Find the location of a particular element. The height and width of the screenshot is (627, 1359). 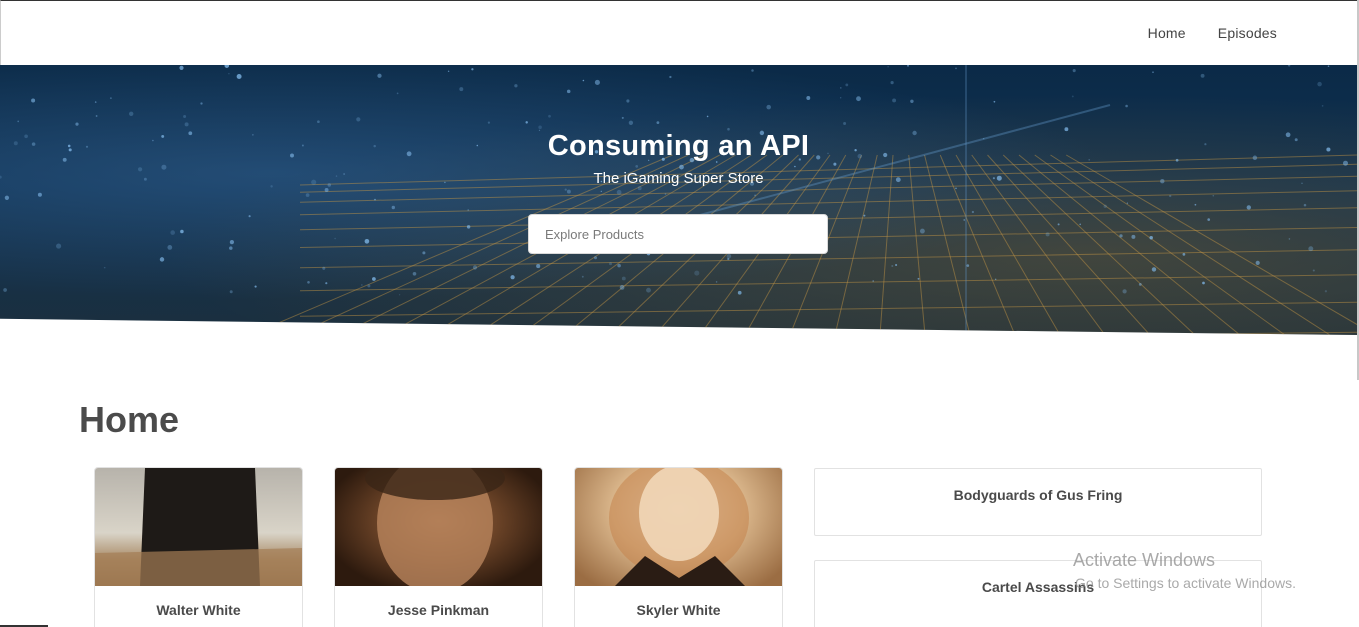

group-name: Bodyguards of Gus Fring is located at coordinates (1038, 495).